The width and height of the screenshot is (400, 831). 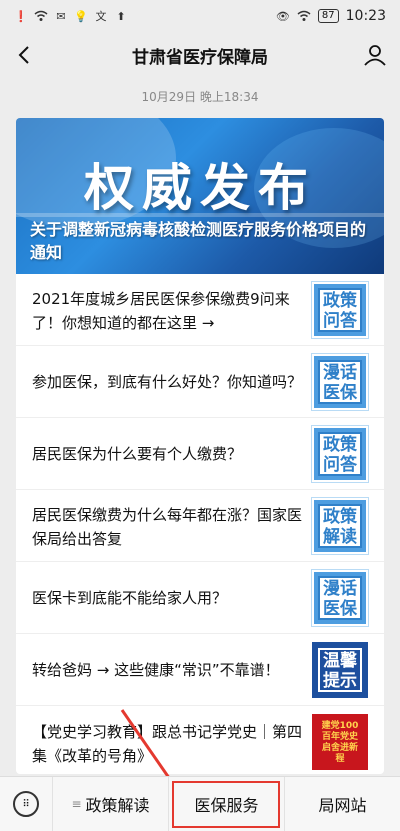 What do you see at coordinates (198, 241) in the screenshot?
I see `banner-headline: 关于调整新冠病毒核酸检测医疗服务价格项目的通知` at bounding box center [198, 241].